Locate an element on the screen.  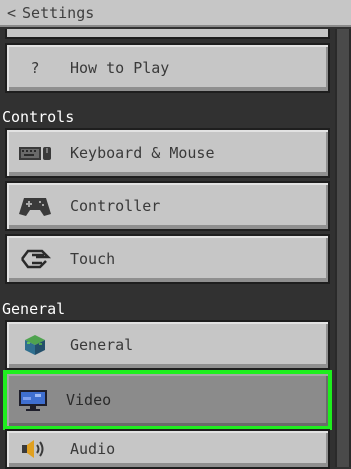
keyboard-mouse-label: Keyboard & Mouse is located at coordinates (142, 153).